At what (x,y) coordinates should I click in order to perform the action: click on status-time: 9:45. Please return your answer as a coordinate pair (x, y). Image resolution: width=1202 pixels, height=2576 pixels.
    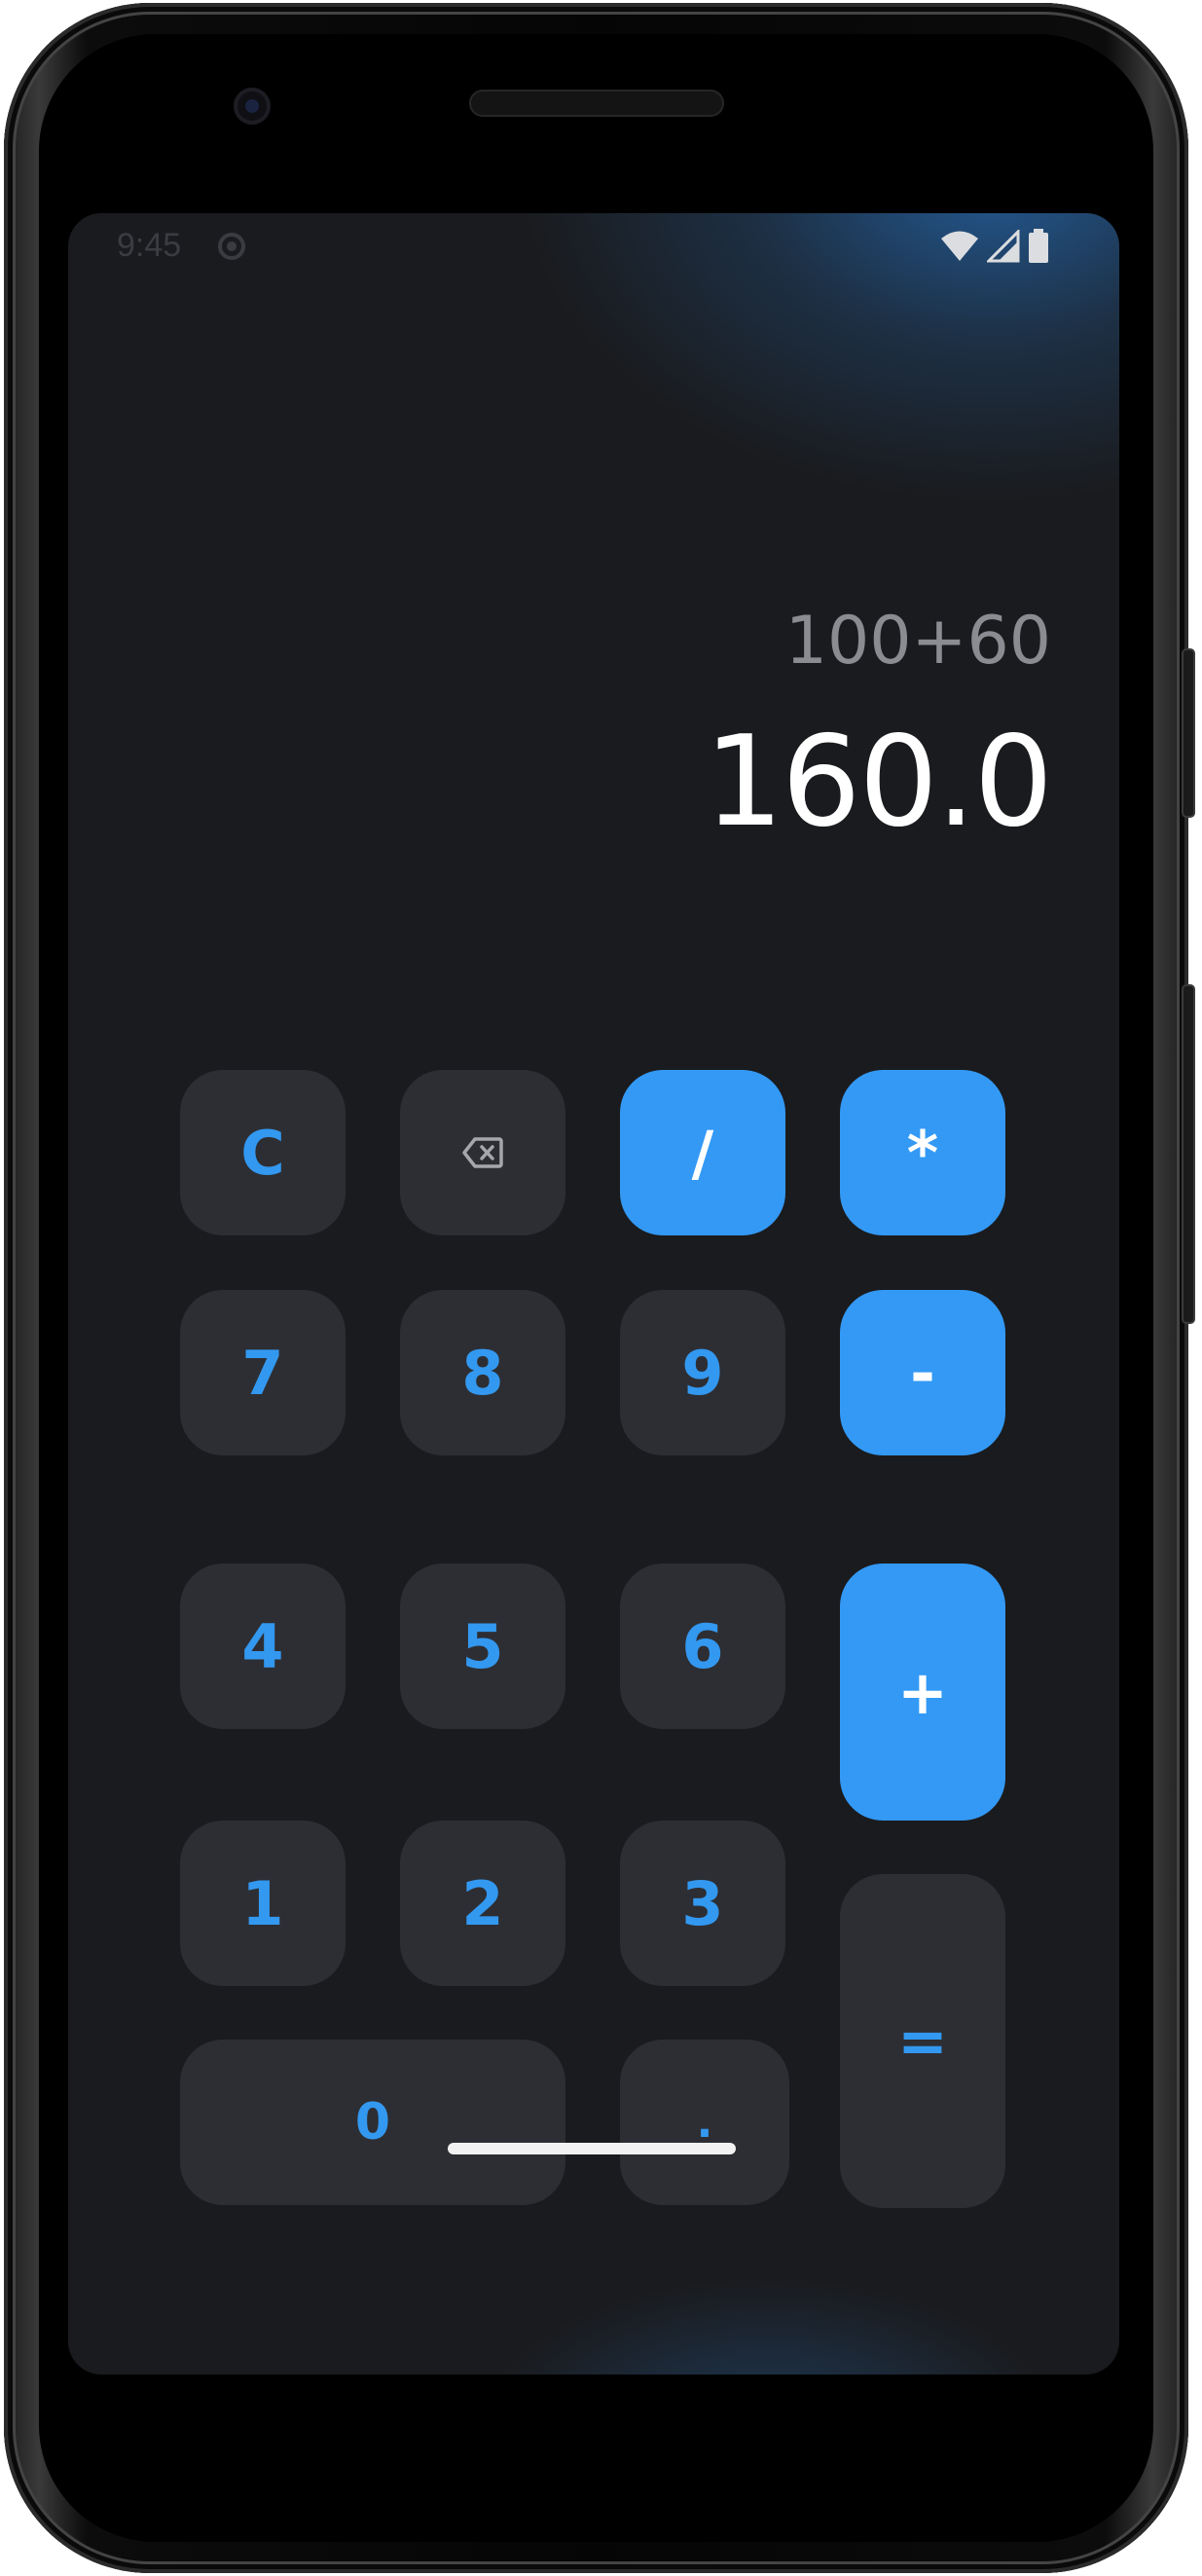
    Looking at the image, I should click on (149, 245).